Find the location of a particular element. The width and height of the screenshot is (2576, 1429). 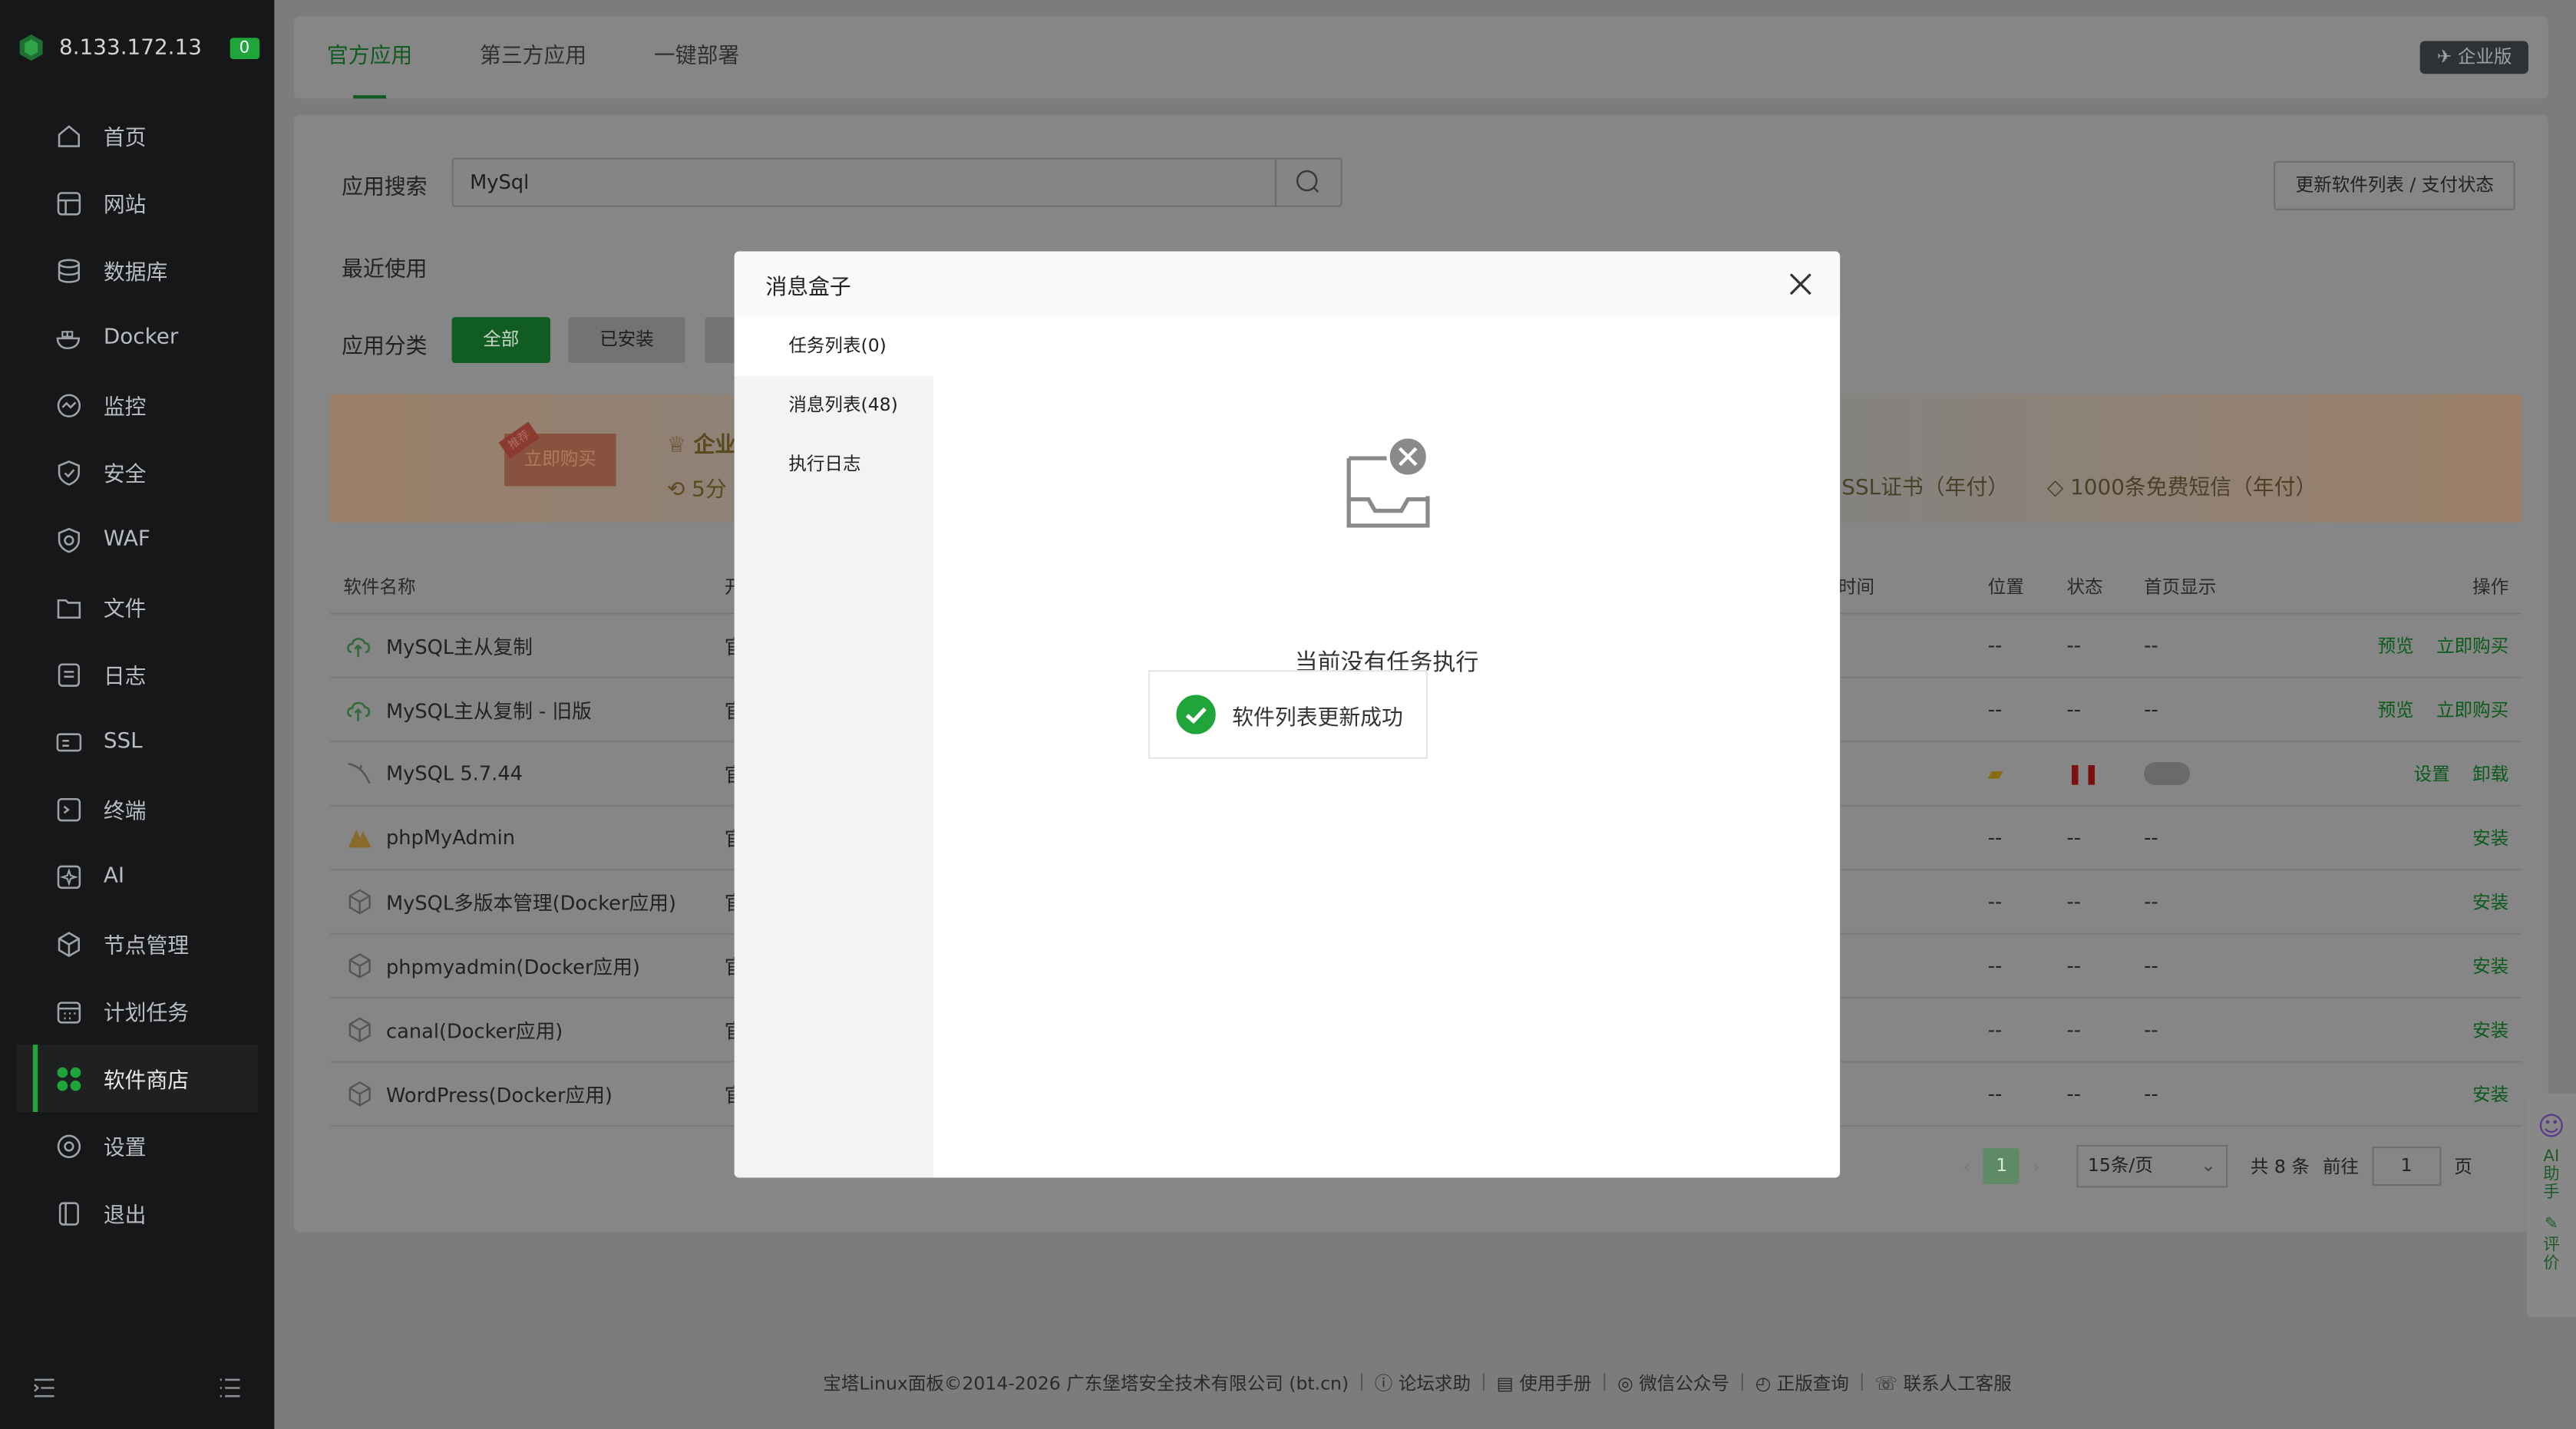

manual-link: ▤ 使用手册 is located at coordinates (1544, 1383).